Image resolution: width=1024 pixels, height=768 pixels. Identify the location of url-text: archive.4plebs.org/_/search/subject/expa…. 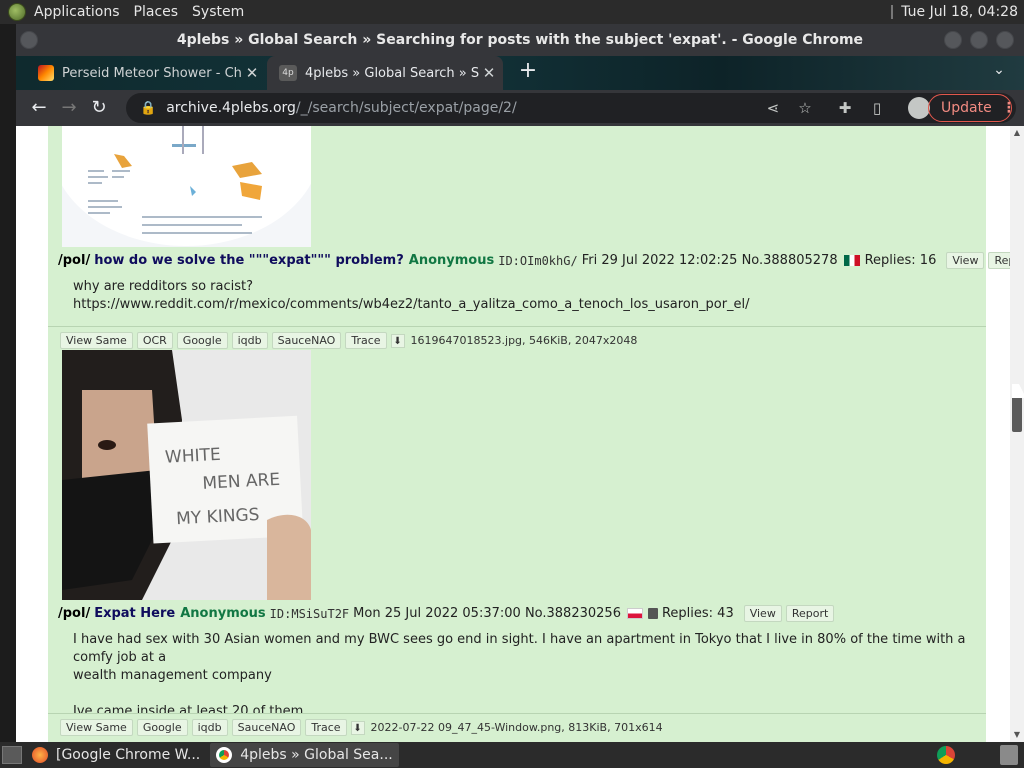
(341, 108).